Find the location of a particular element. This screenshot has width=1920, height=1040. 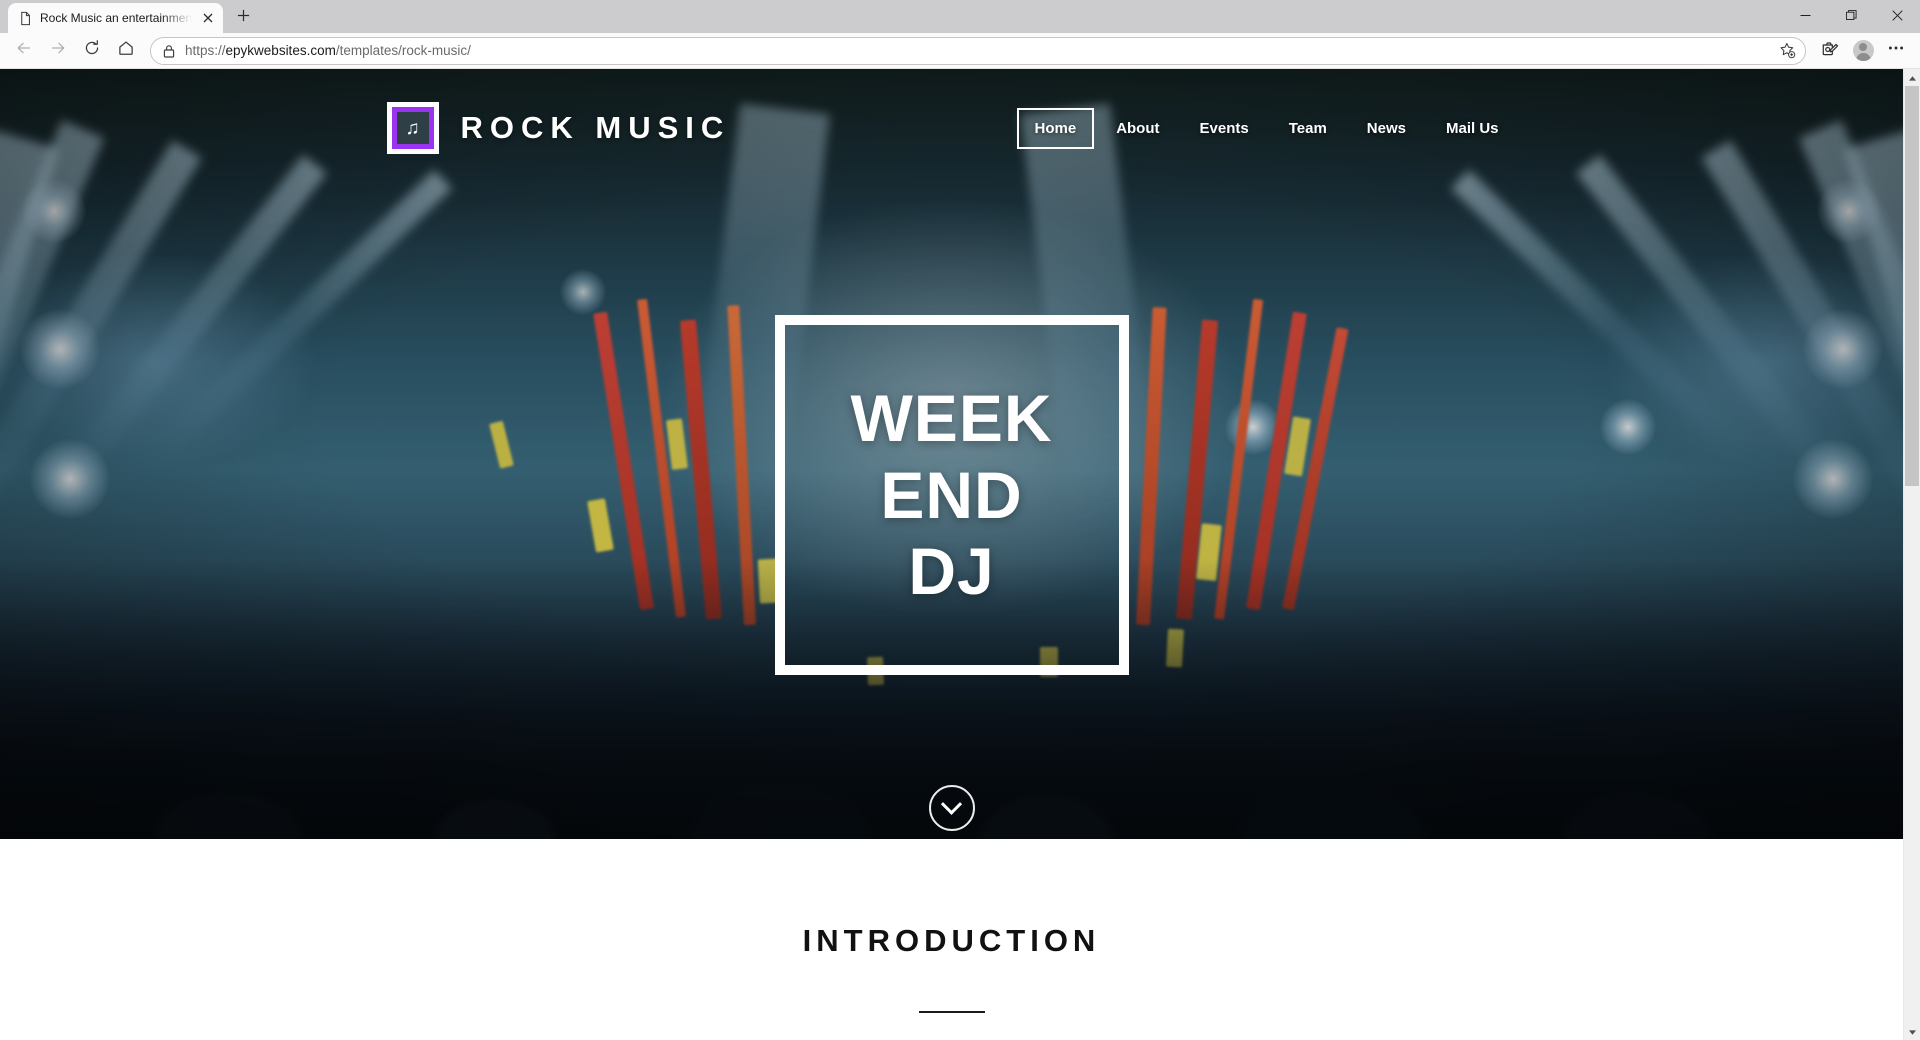

browser-tab: Rock Music an entertainment Ca is located at coordinates (115, 18).